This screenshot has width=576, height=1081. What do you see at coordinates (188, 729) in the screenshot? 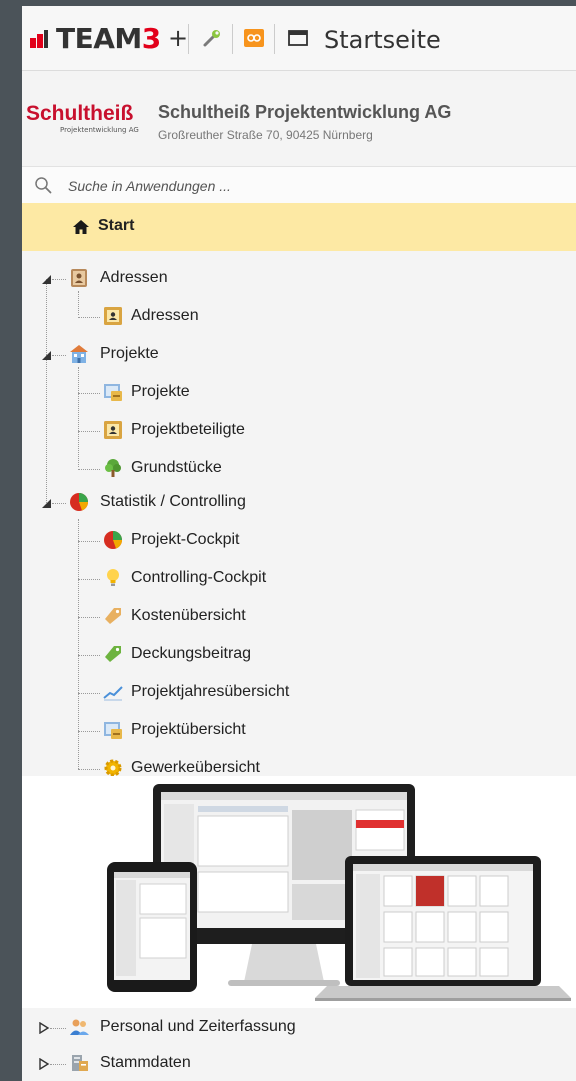
I see `tree-item-label: Projektübersicht` at bounding box center [188, 729].